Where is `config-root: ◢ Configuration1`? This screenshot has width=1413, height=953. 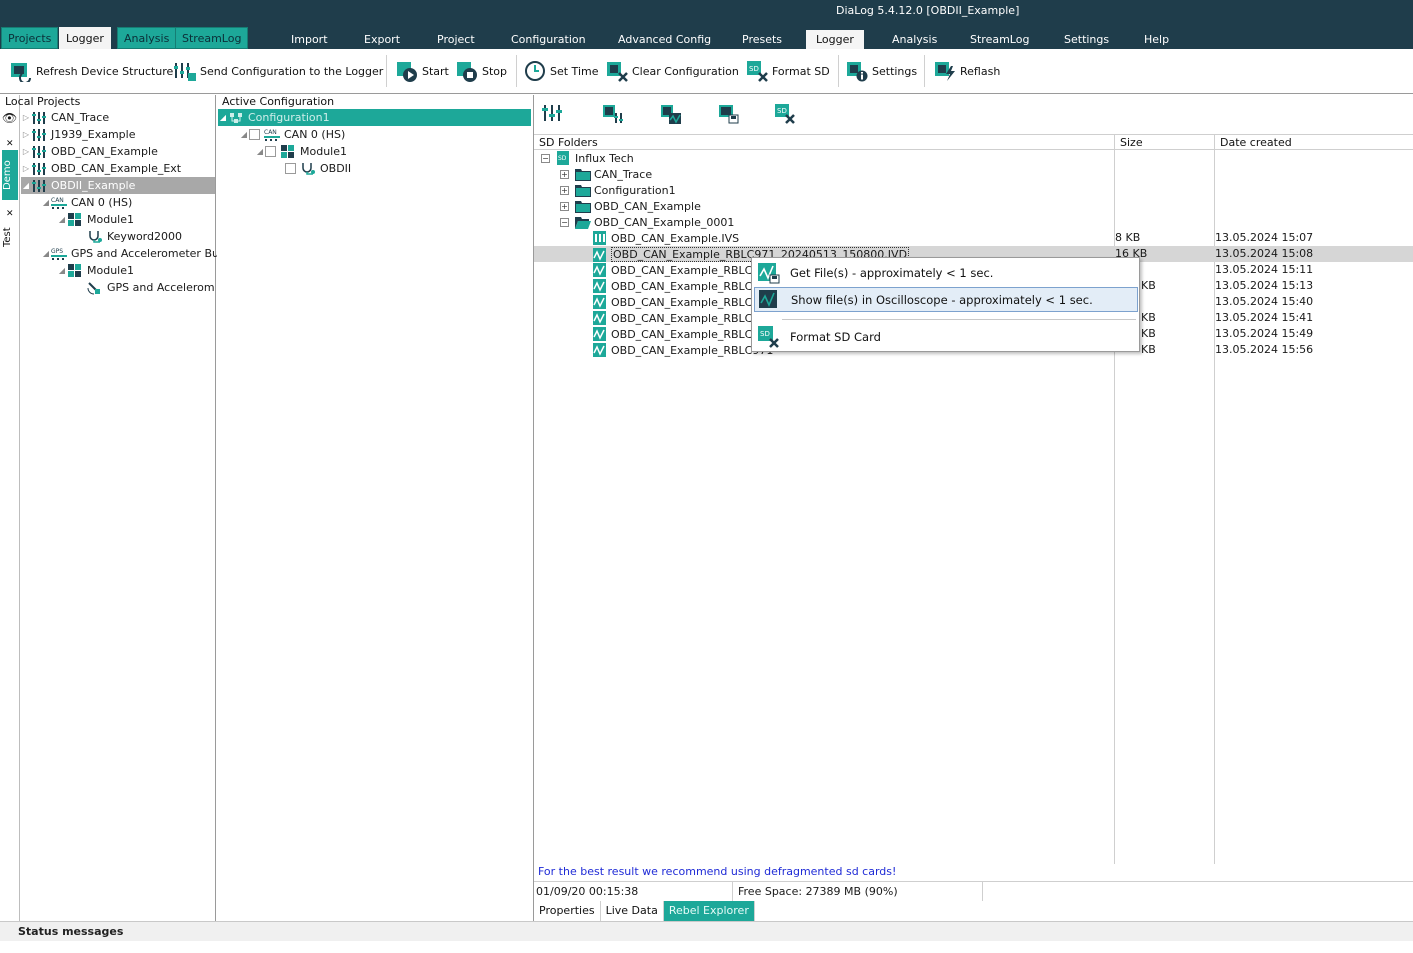 config-root: ◢ Configuration1 is located at coordinates (374, 117).